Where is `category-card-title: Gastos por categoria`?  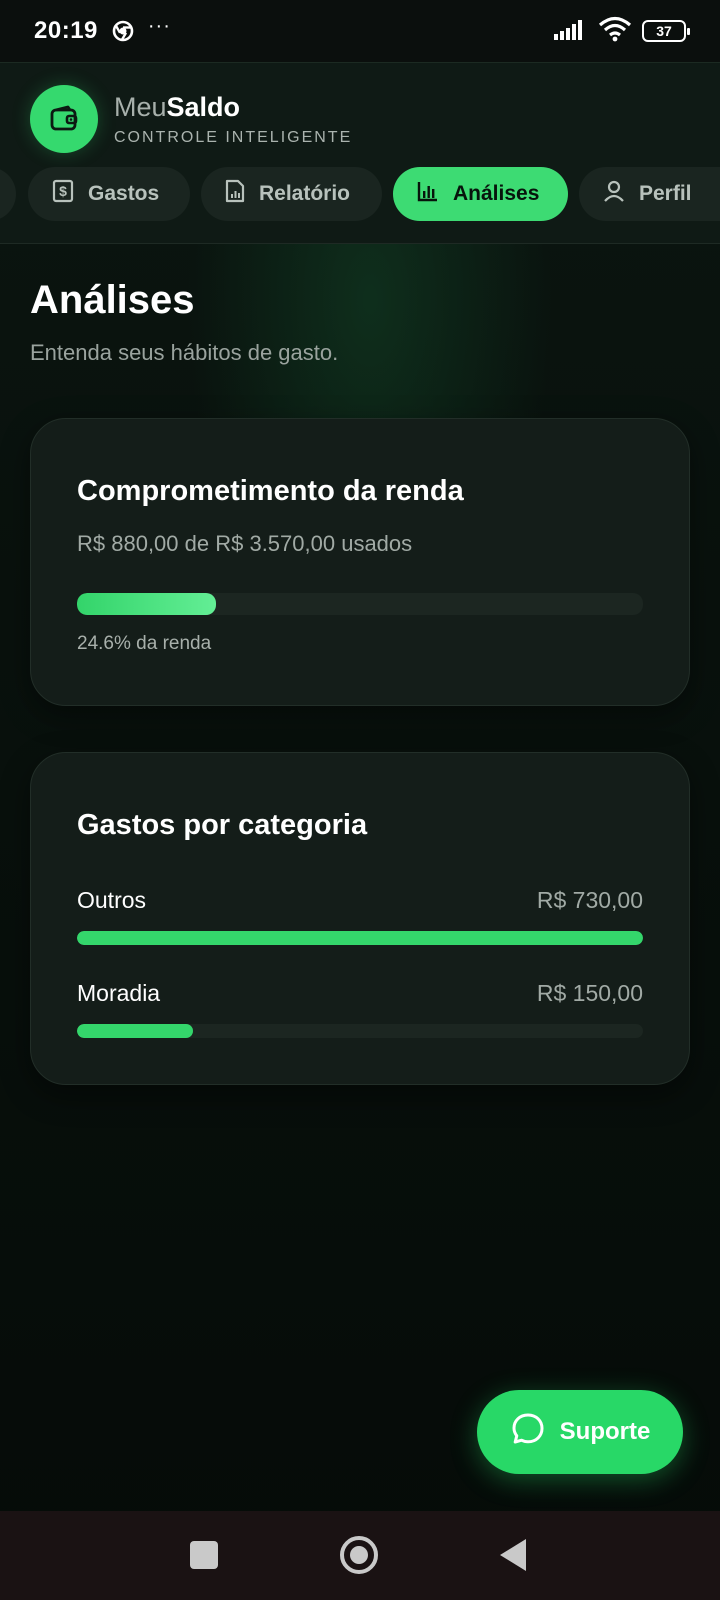
category-card-title: Gastos por categoria is located at coordinates (222, 825).